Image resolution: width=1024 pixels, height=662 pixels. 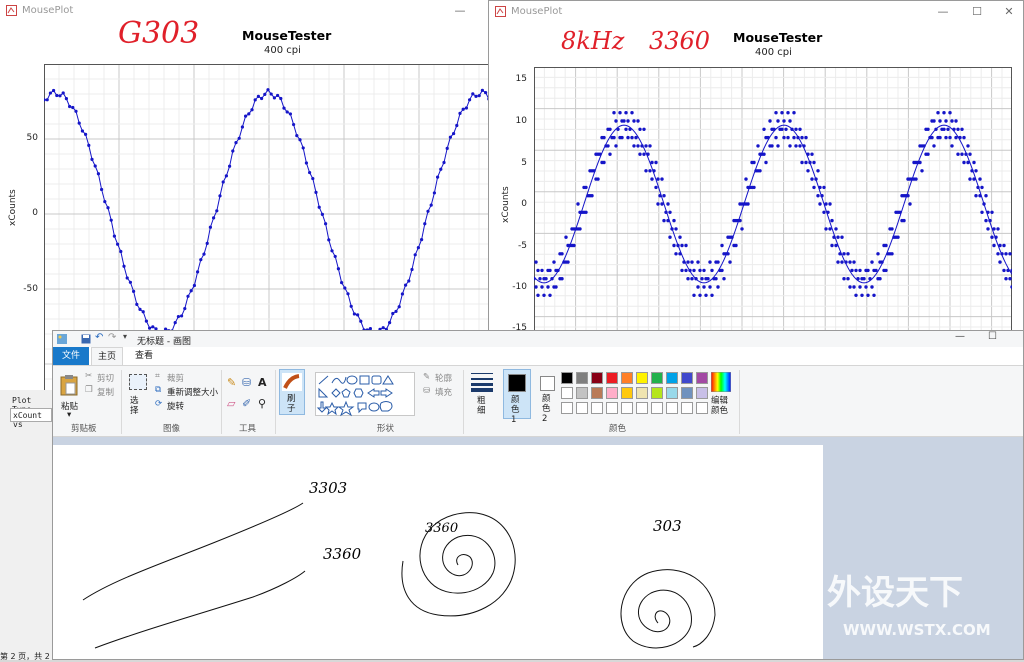 What do you see at coordinates (443, 378) in the screenshot?
I see `outline-button: 轮廓` at bounding box center [443, 378].